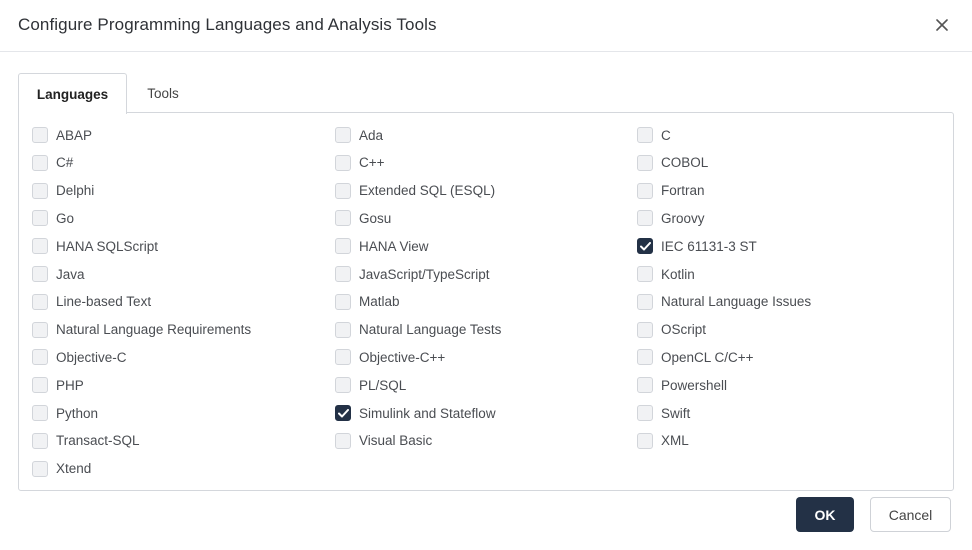 This screenshot has width=972, height=550. I want to click on language-label: C++, so click(372, 163).